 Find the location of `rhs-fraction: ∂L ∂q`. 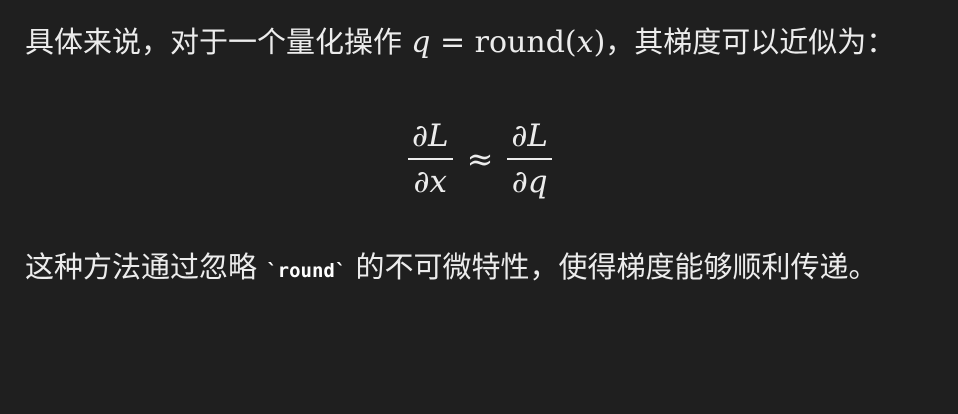

rhs-fraction: ∂L ∂q is located at coordinates (530, 159).